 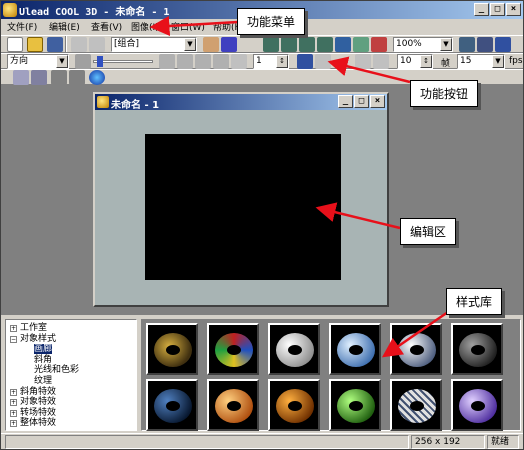 I want to click on tree-item: + 对象特效, so click(x=33, y=402).